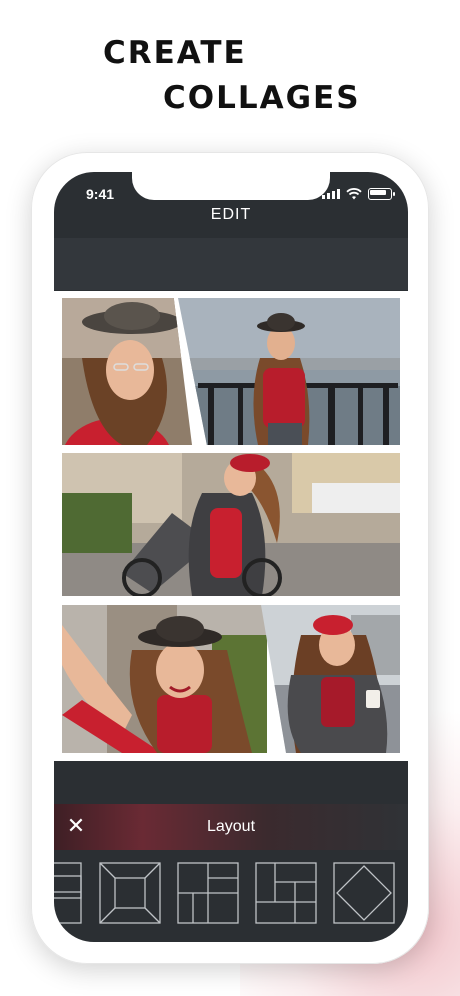  I want to click on layout-grid-mixed-icon, so click(286, 893).